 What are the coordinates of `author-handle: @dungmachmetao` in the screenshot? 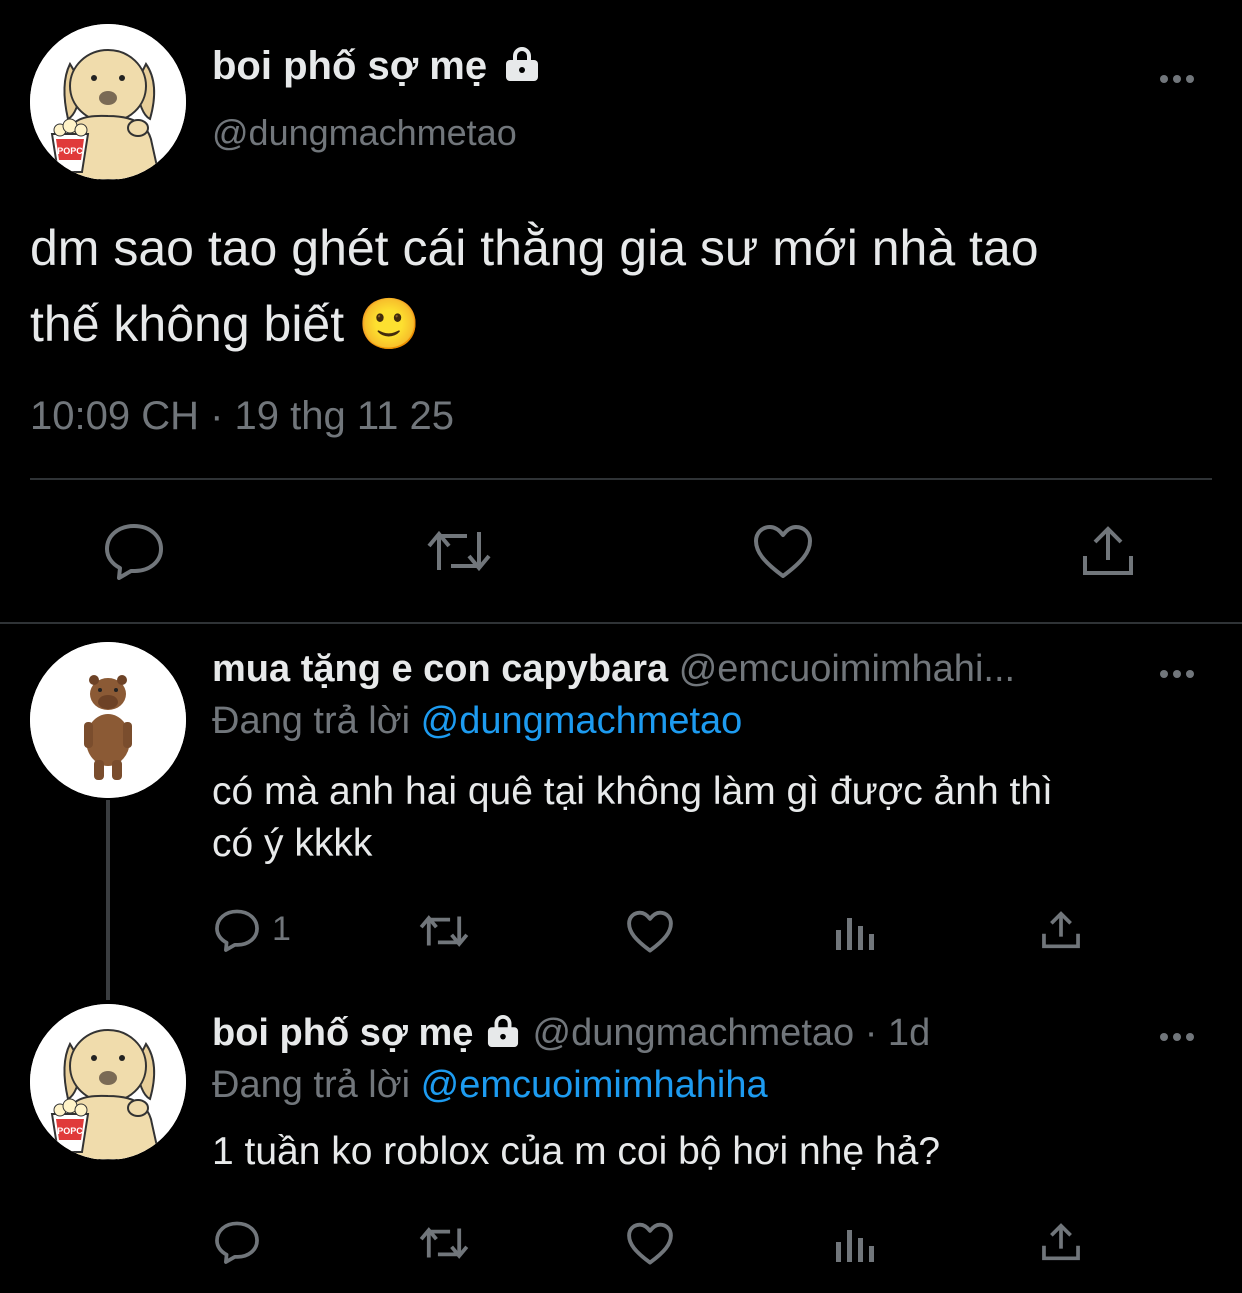 It's located at (364, 133).